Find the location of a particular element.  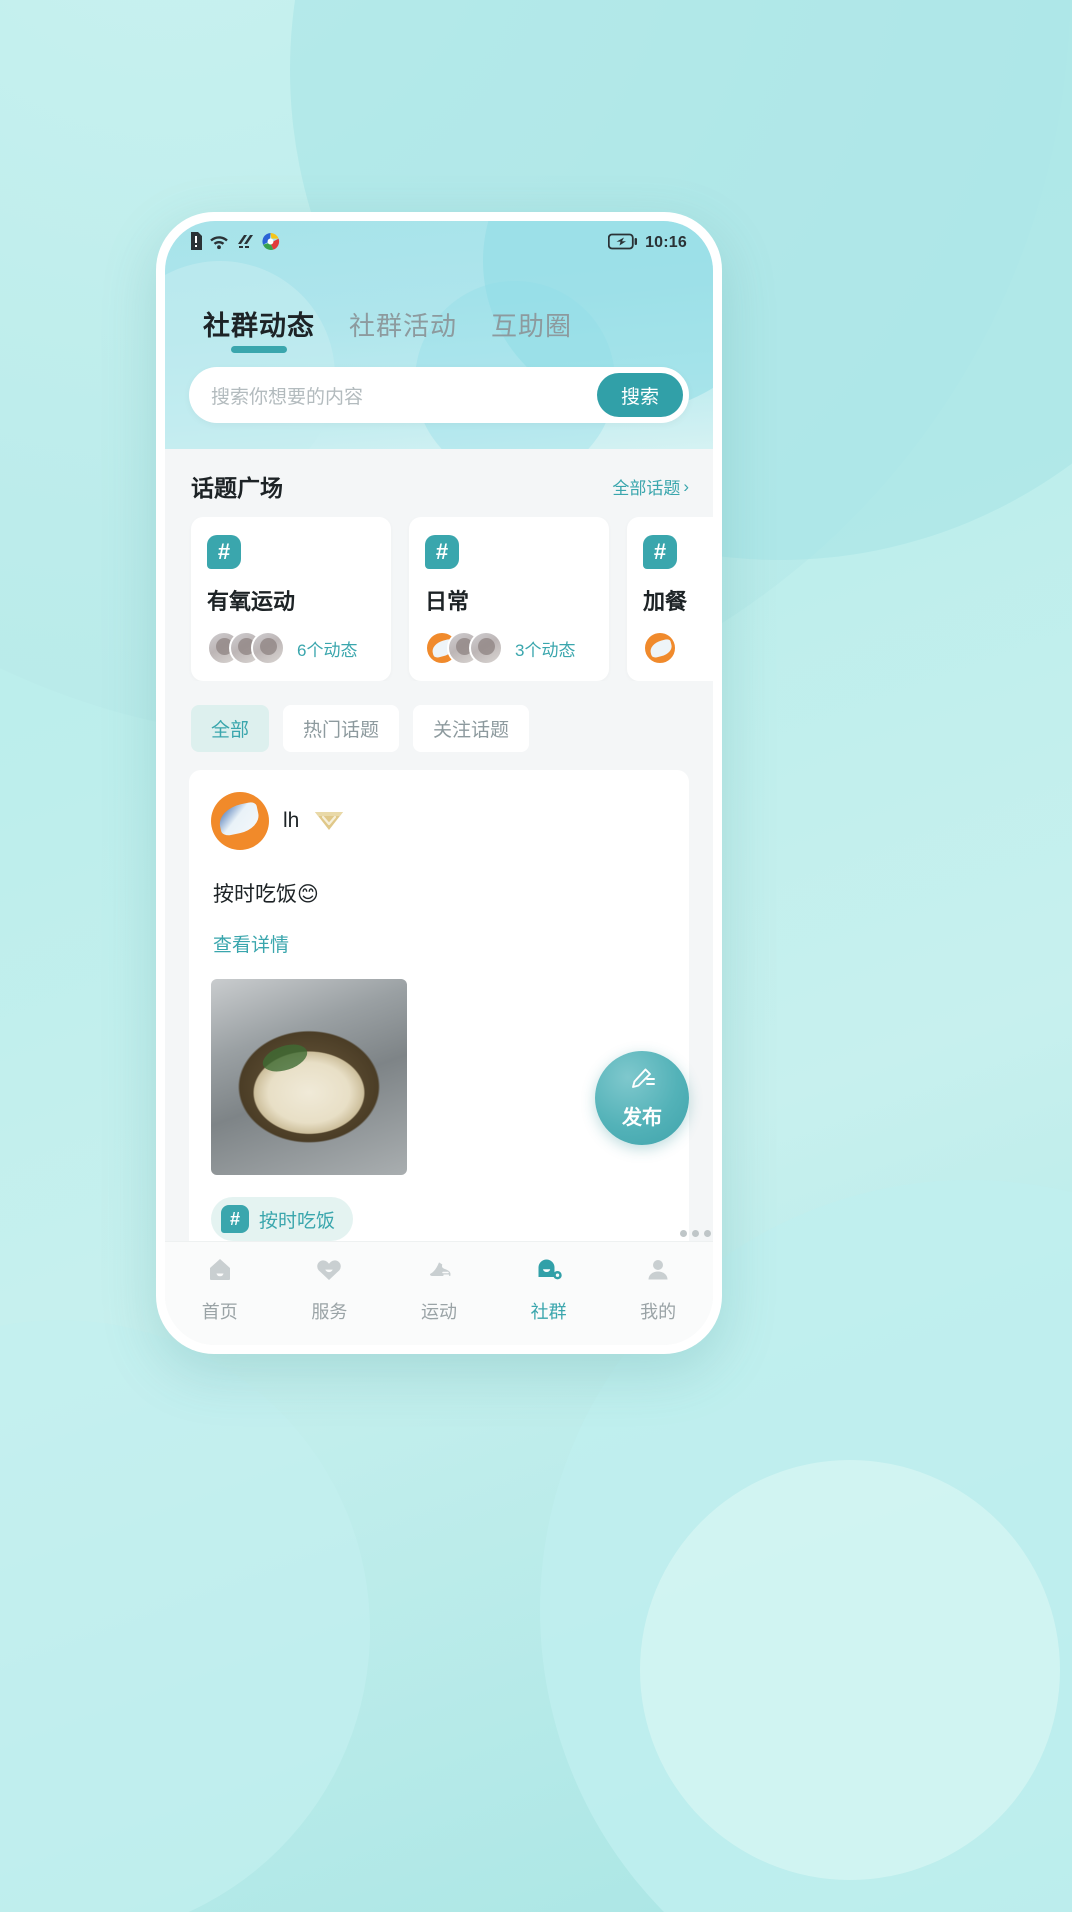

nav-item-community: 社群 is located at coordinates (549, 1289).